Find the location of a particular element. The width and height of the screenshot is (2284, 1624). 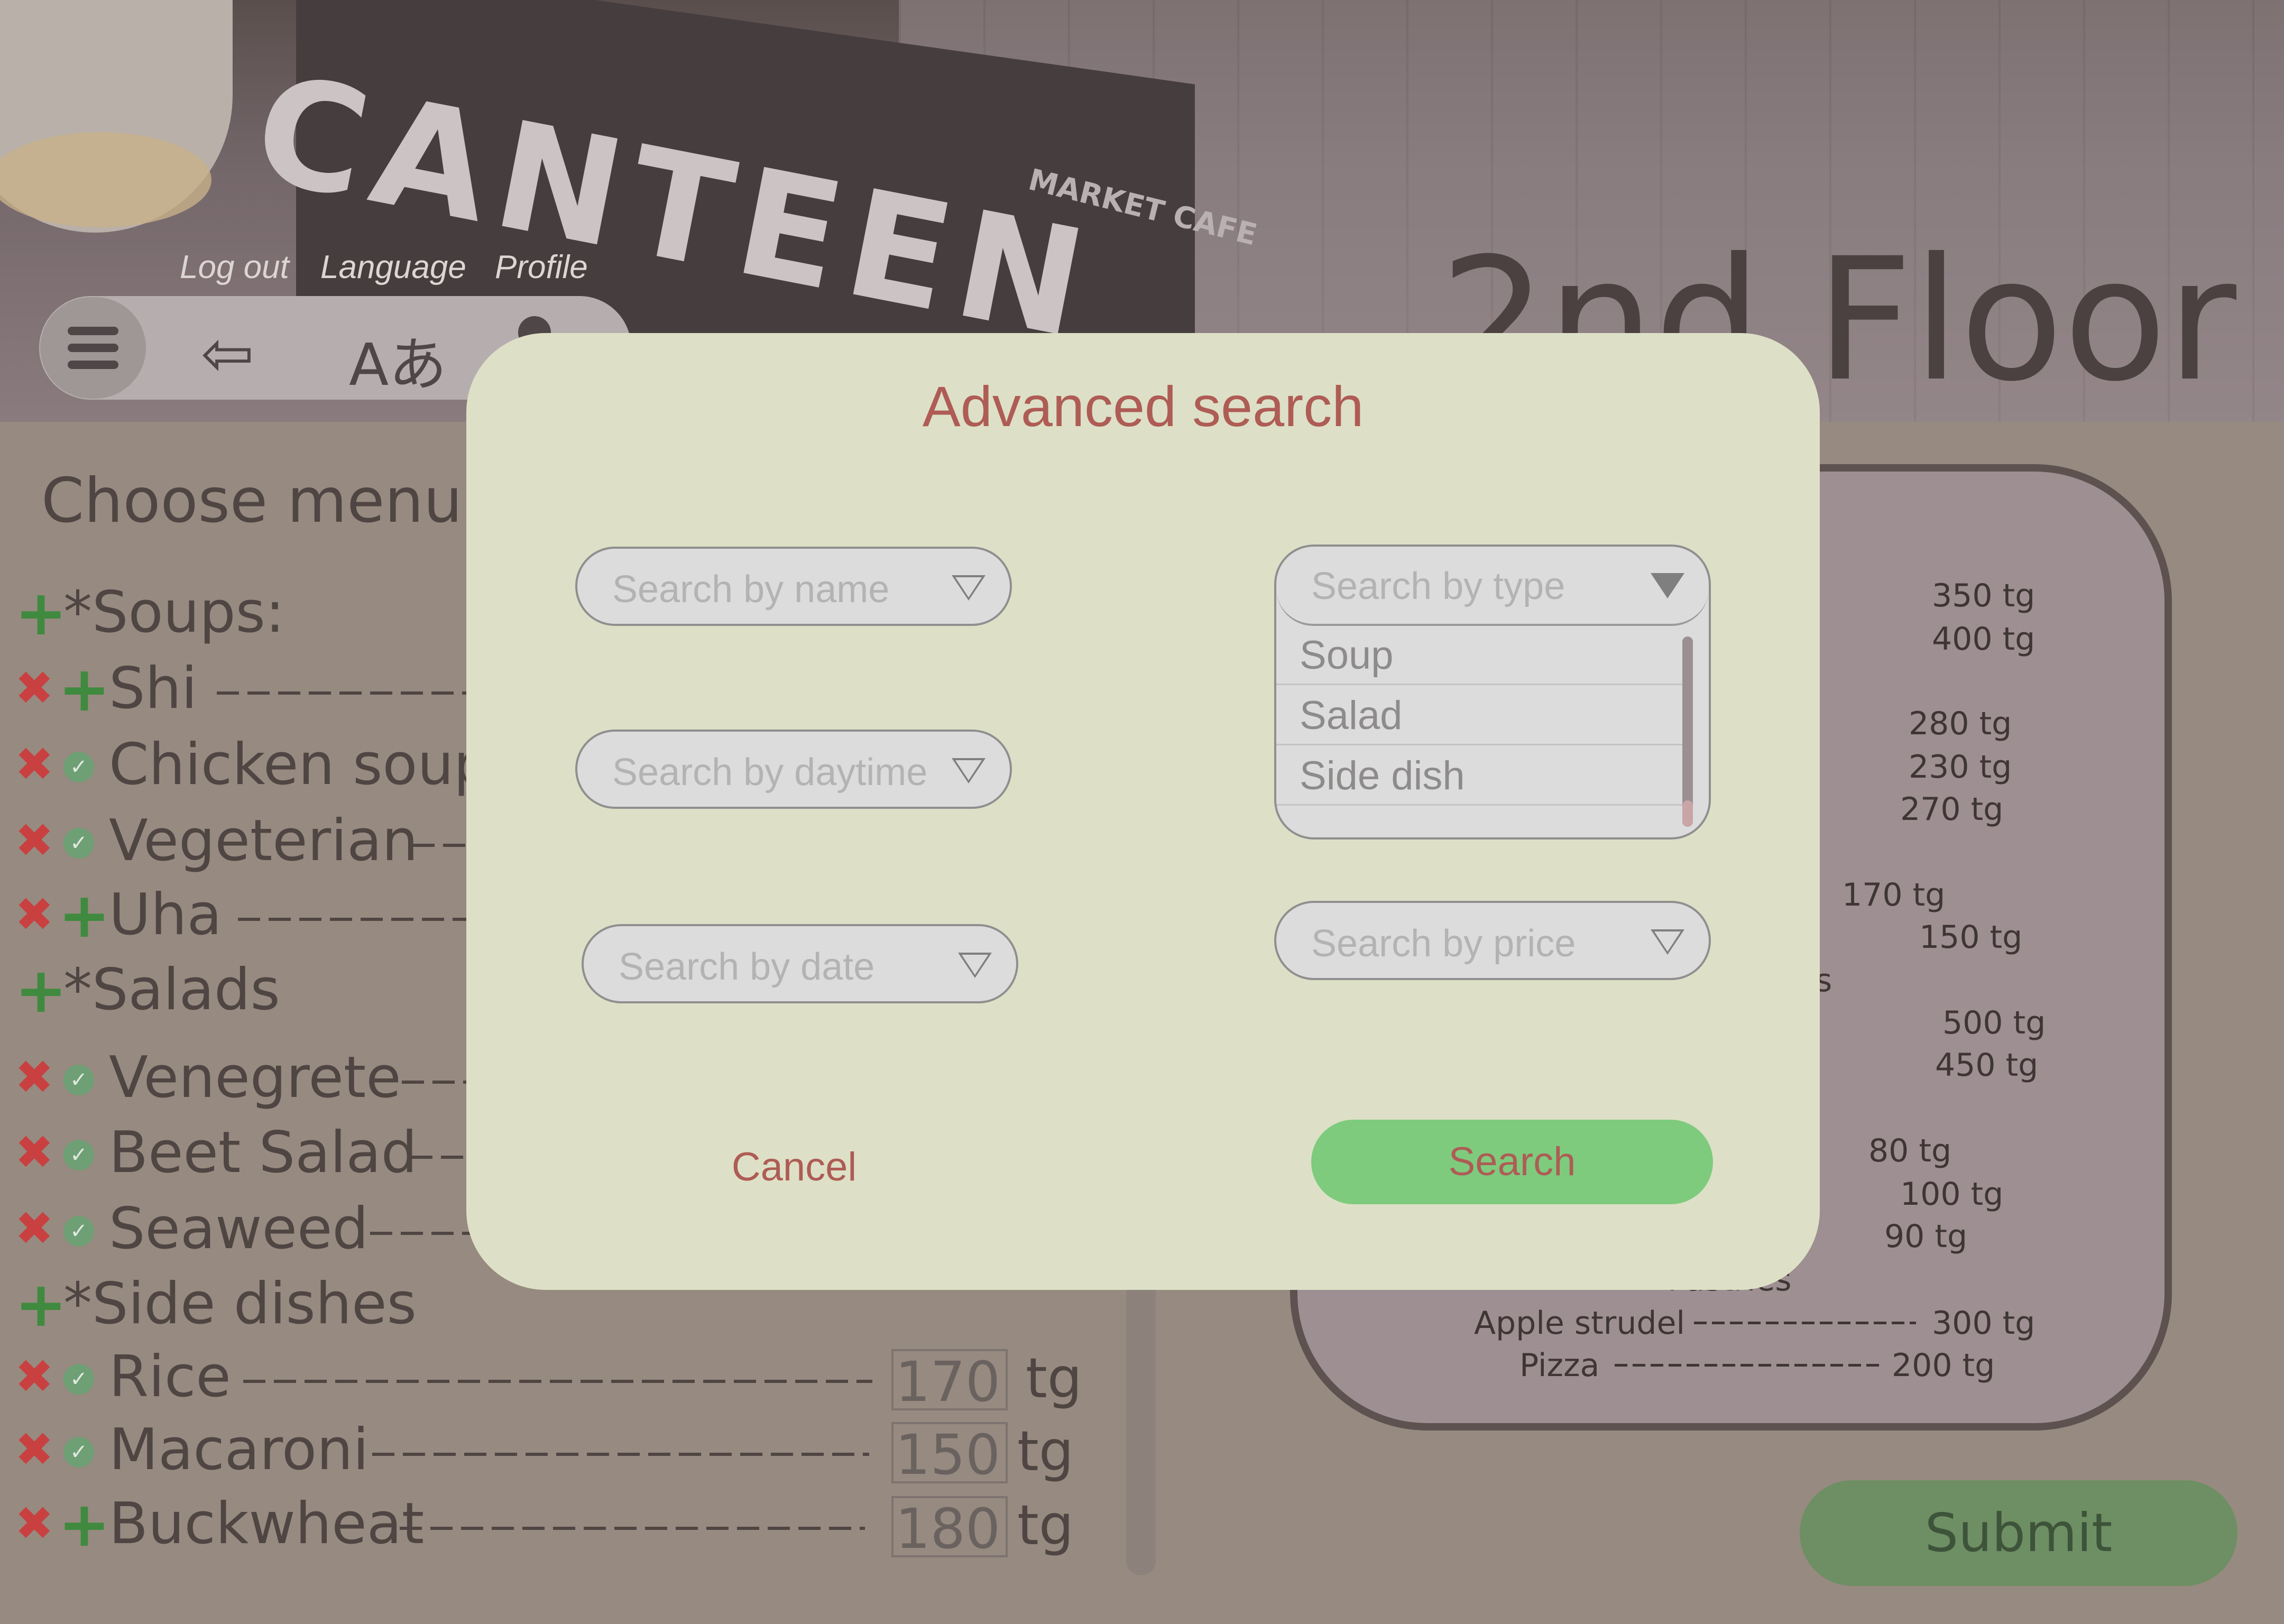

menu-item: ✖ + Buckwheat 180 tg is located at coordinates (555, 1525).